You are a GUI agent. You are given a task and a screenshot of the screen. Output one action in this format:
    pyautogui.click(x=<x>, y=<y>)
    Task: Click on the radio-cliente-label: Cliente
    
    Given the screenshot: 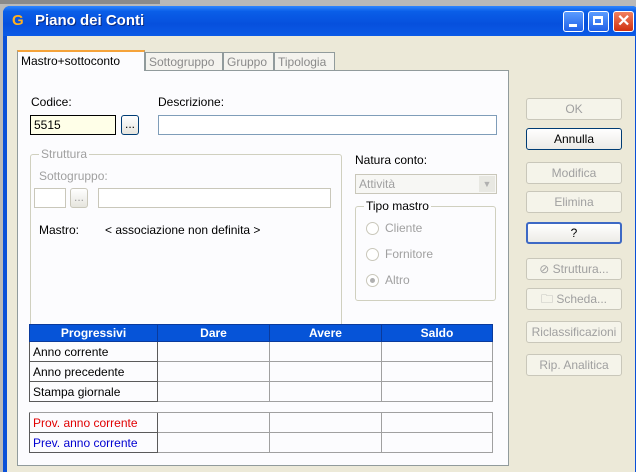 What is the action you would take?
    pyautogui.click(x=404, y=228)
    